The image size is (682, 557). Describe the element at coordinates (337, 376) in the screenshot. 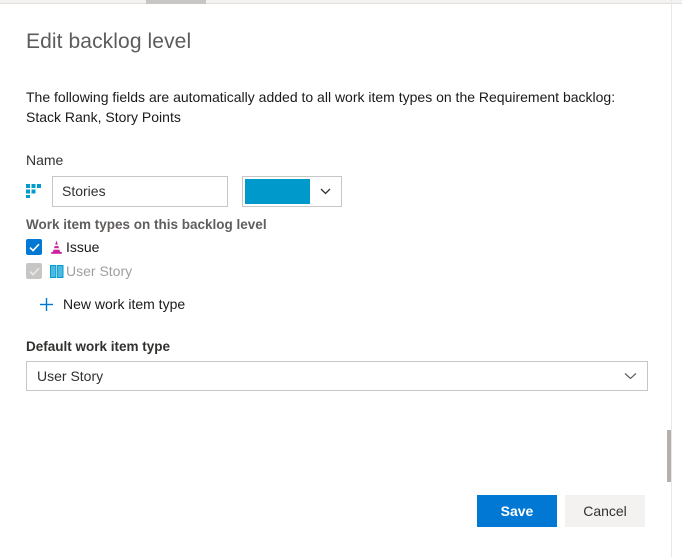

I see `default-work-item-type-dropdown: User Story` at that location.